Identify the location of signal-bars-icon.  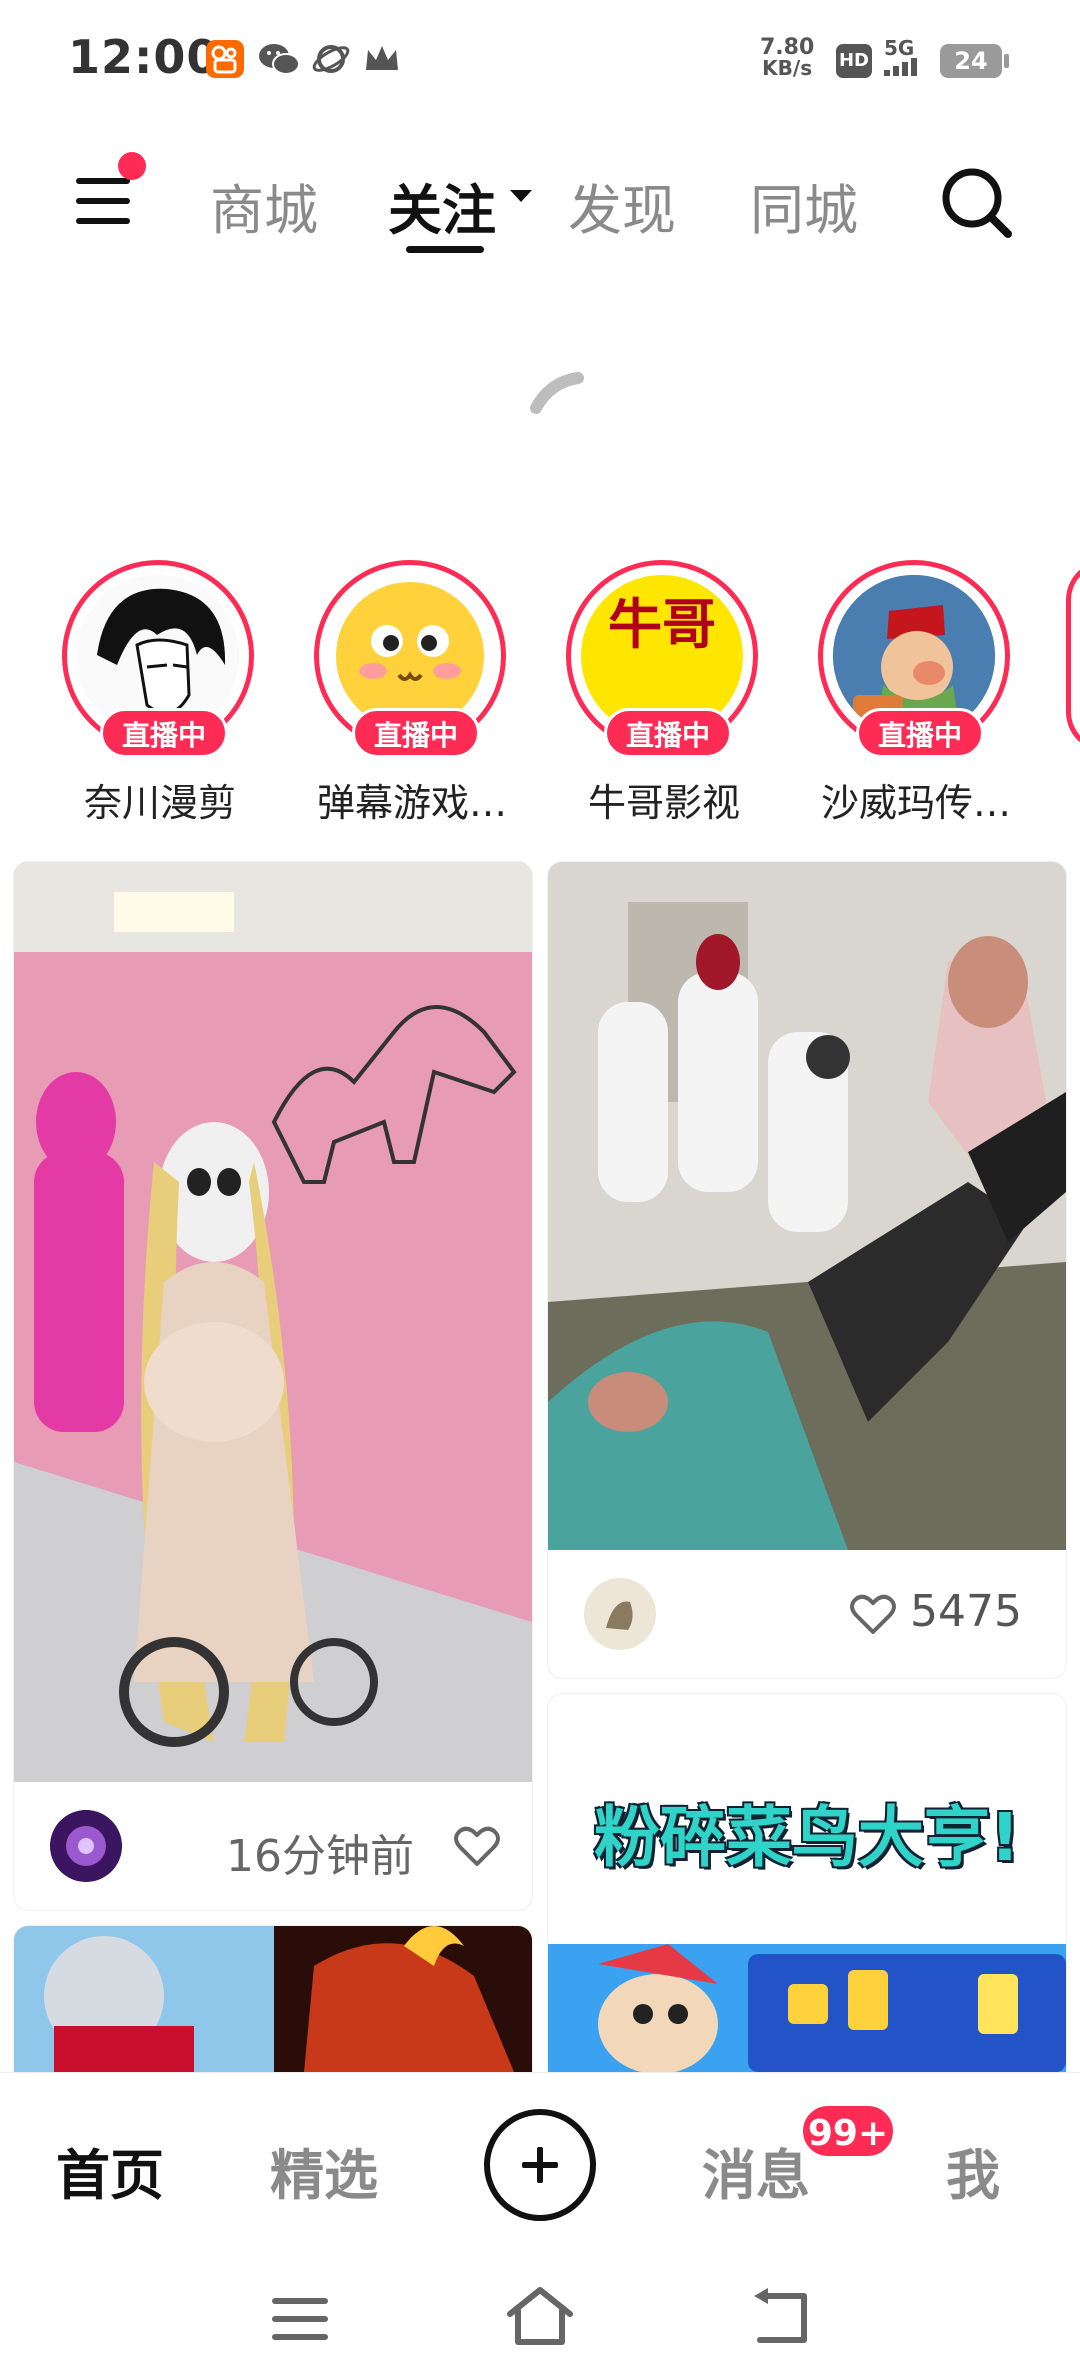
(900, 67).